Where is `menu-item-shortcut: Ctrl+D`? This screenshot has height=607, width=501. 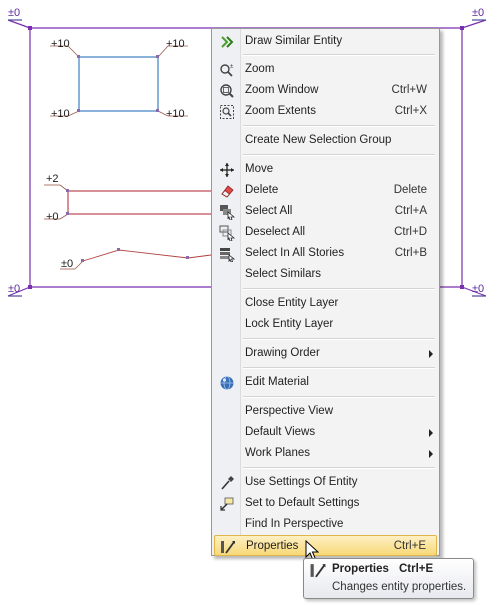
menu-item-shortcut: Ctrl+D is located at coordinates (410, 232).